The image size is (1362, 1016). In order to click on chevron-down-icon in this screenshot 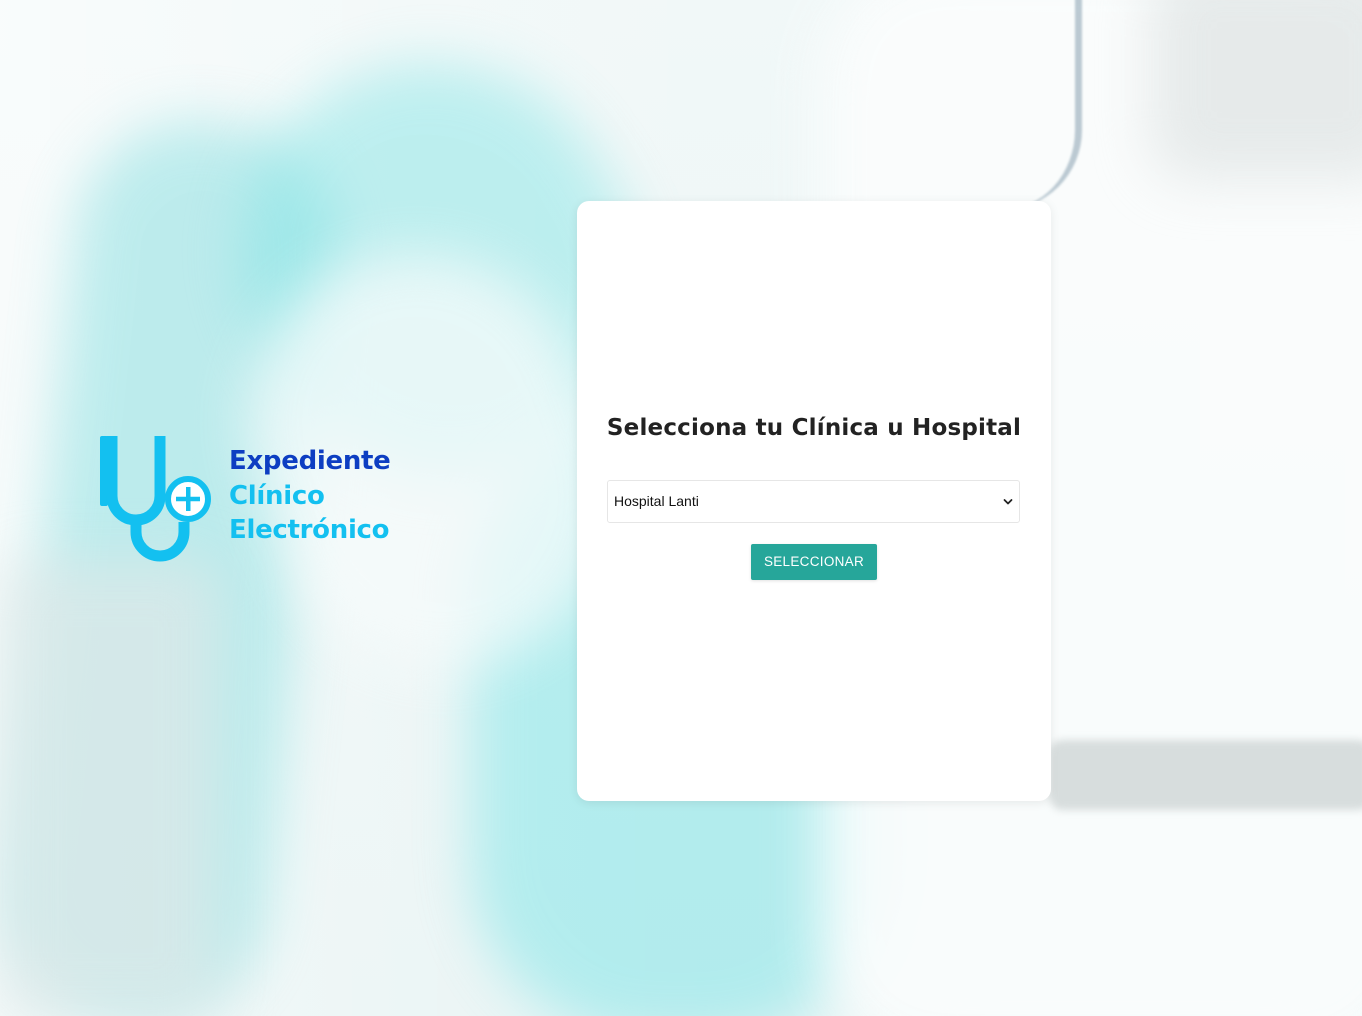, I will do `click(1008, 502)`.